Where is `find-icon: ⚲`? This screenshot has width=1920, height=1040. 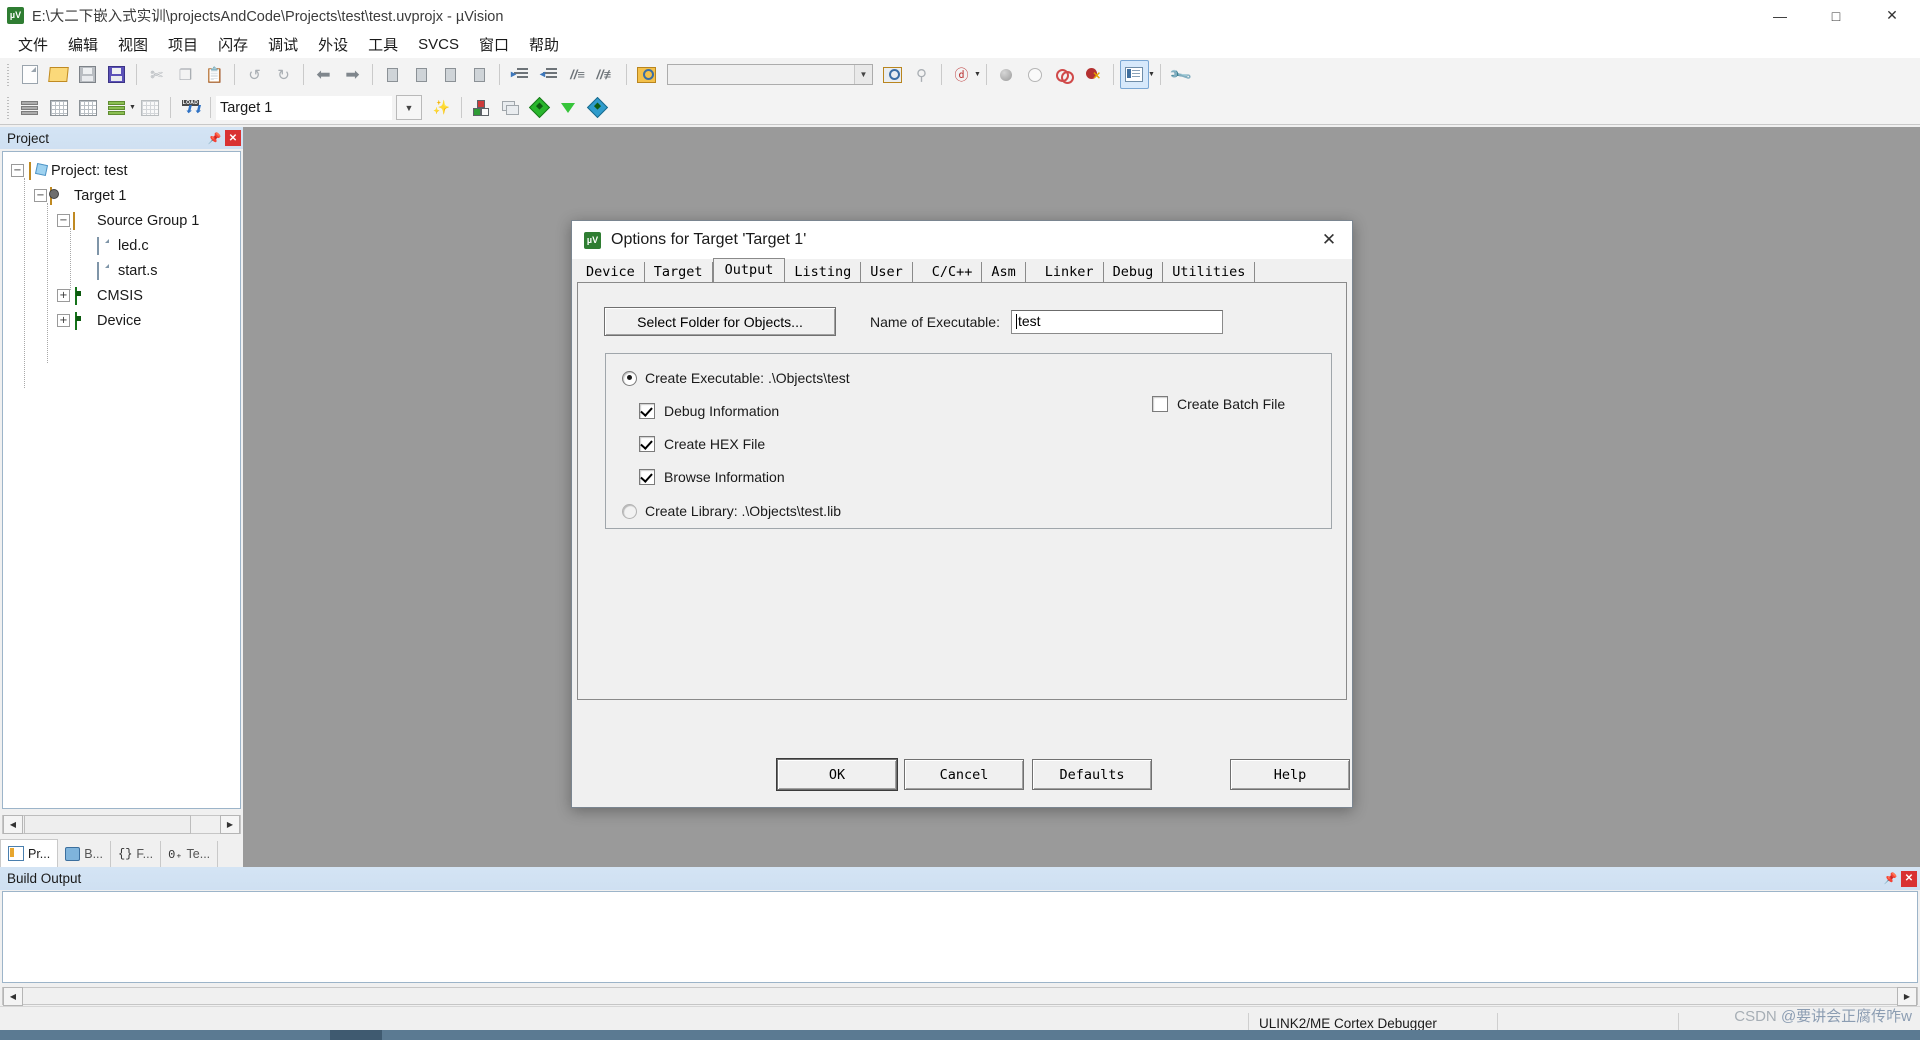
find-icon: ⚲ is located at coordinates (921, 74).